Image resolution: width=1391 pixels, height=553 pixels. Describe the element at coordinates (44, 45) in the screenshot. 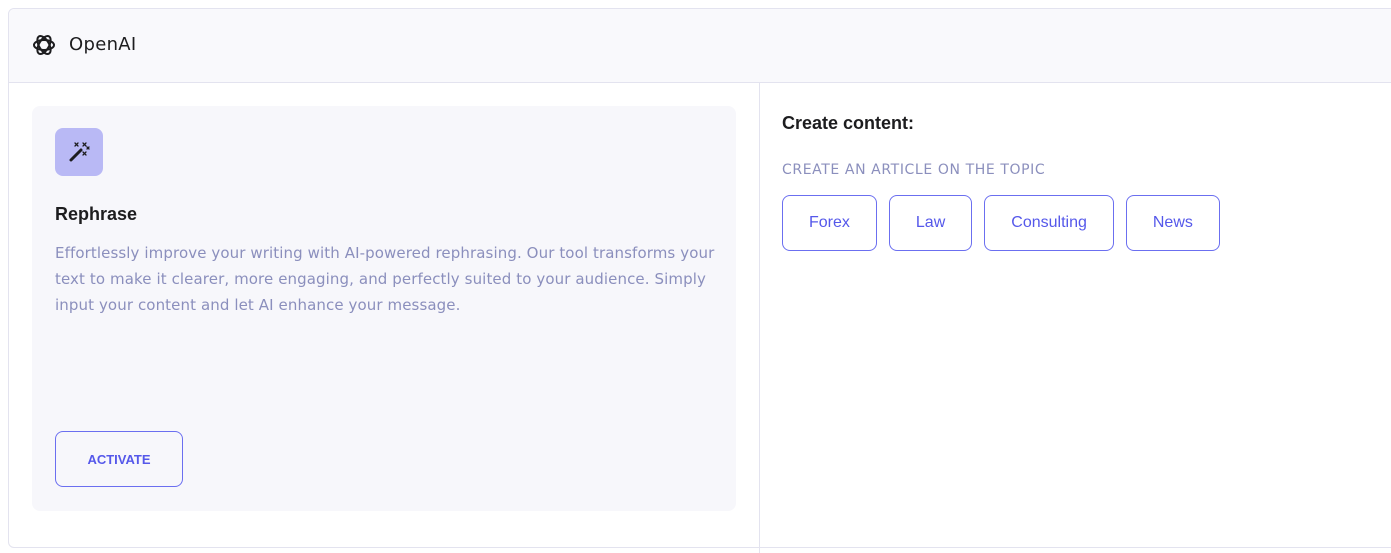

I see `openai-logo-icon` at that location.